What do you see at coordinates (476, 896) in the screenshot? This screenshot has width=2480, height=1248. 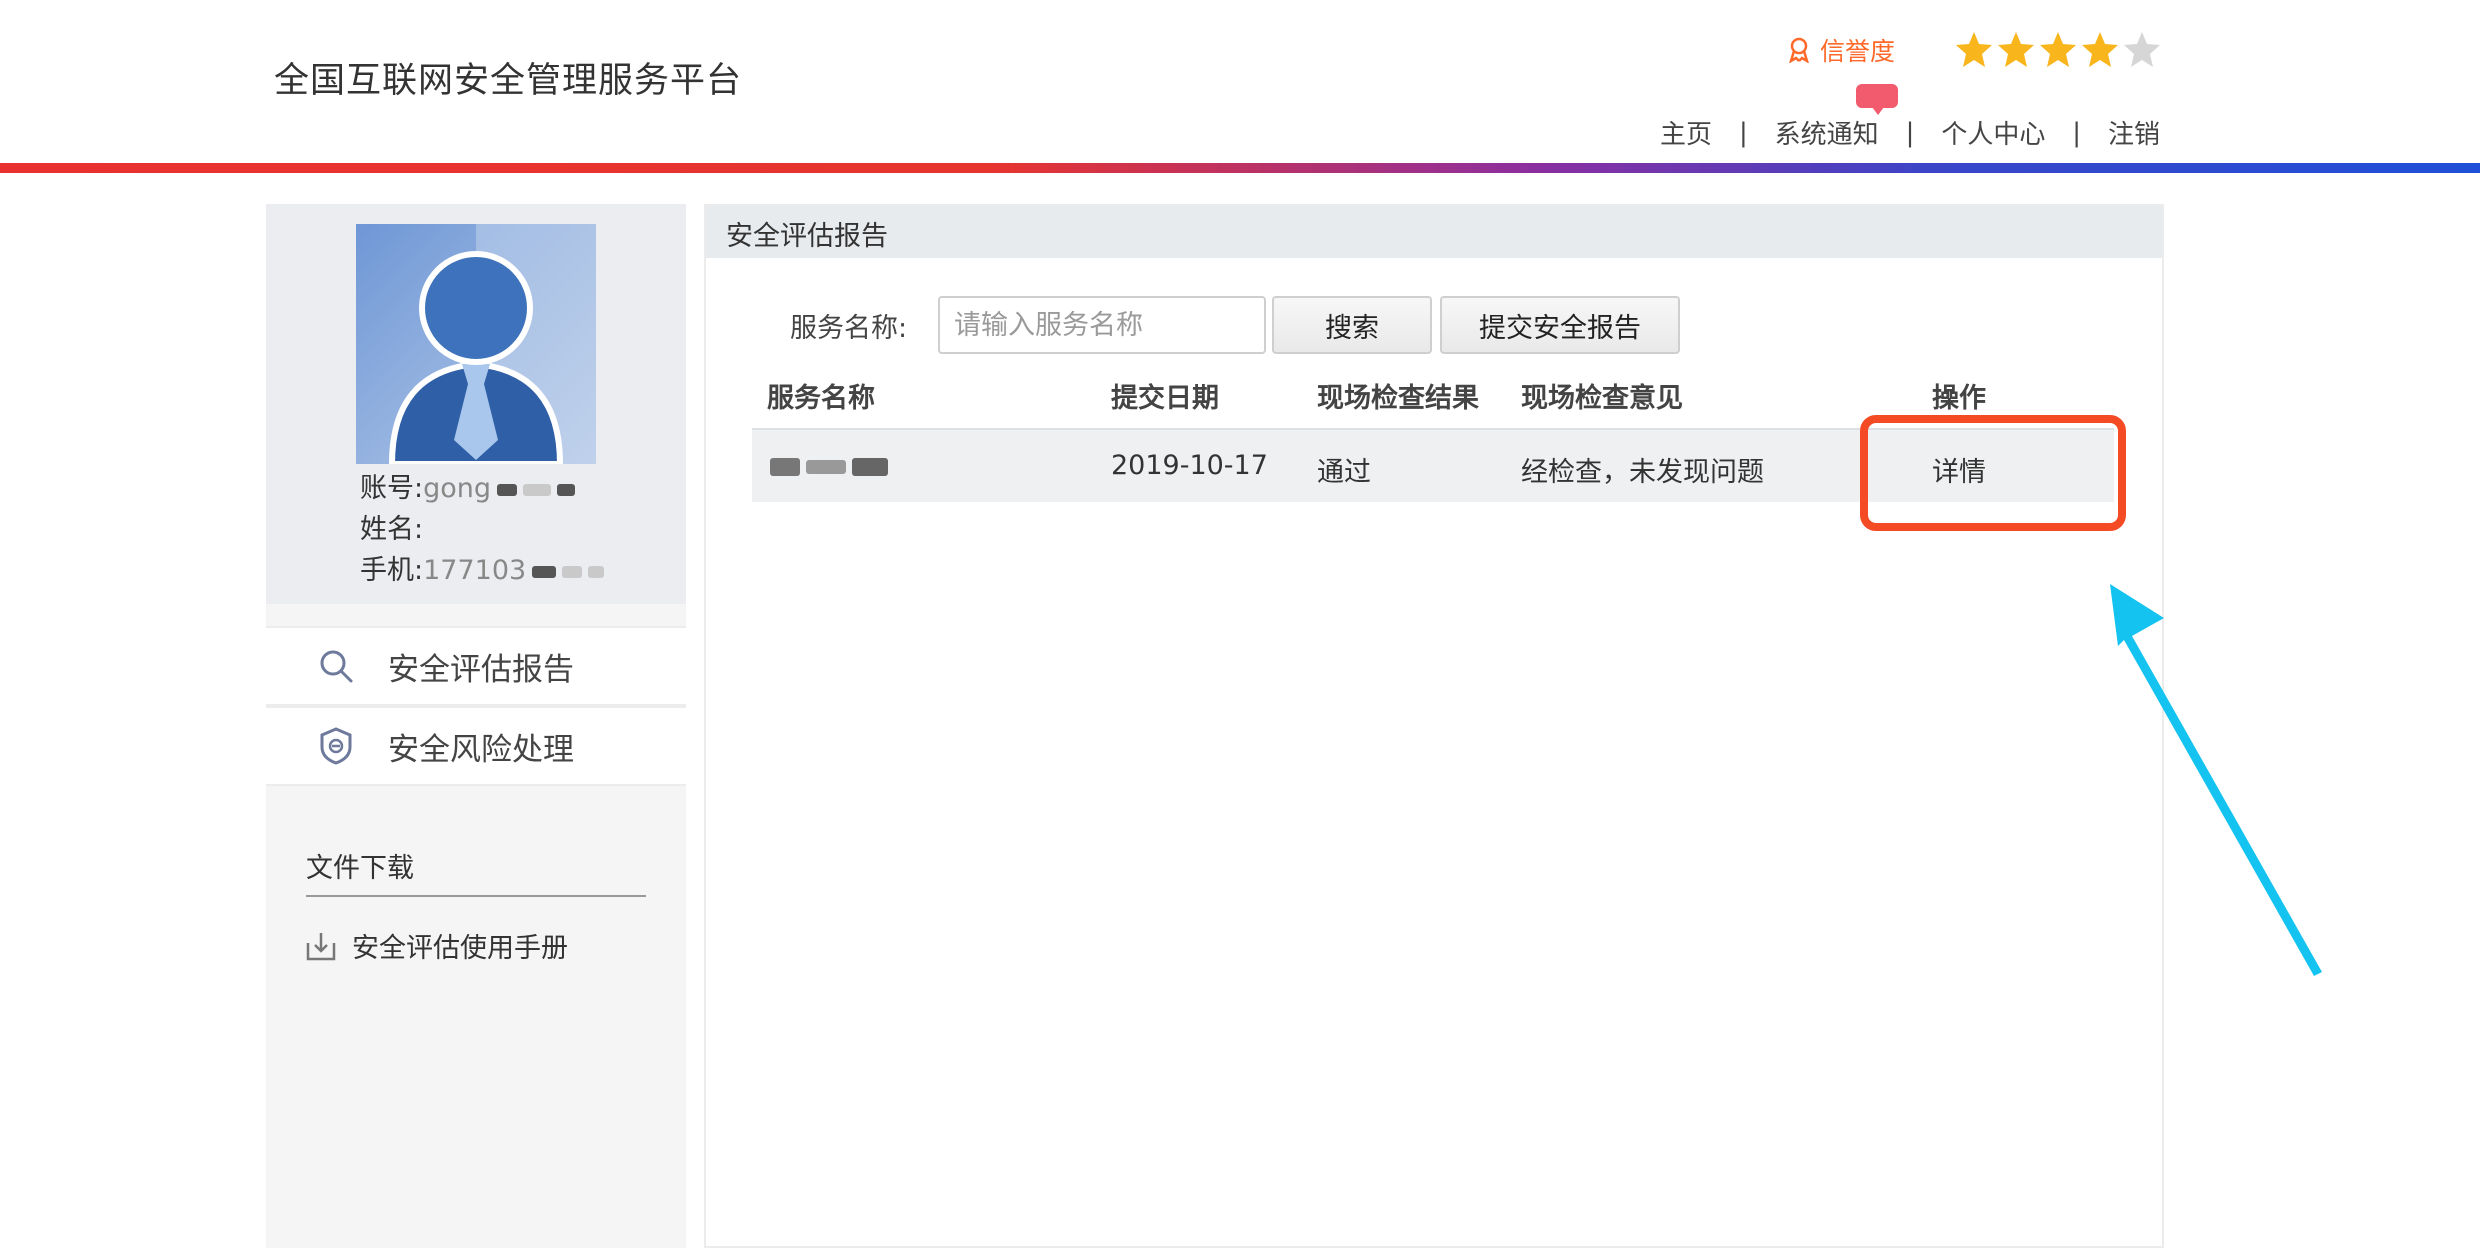 I see `downloads-divider` at bounding box center [476, 896].